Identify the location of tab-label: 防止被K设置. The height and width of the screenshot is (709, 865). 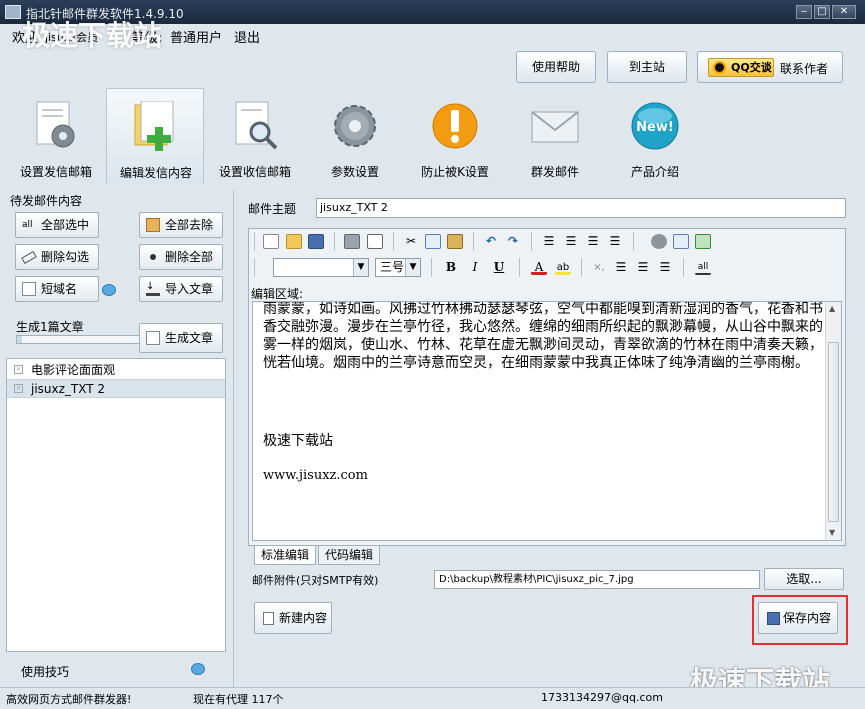
(455, 172).